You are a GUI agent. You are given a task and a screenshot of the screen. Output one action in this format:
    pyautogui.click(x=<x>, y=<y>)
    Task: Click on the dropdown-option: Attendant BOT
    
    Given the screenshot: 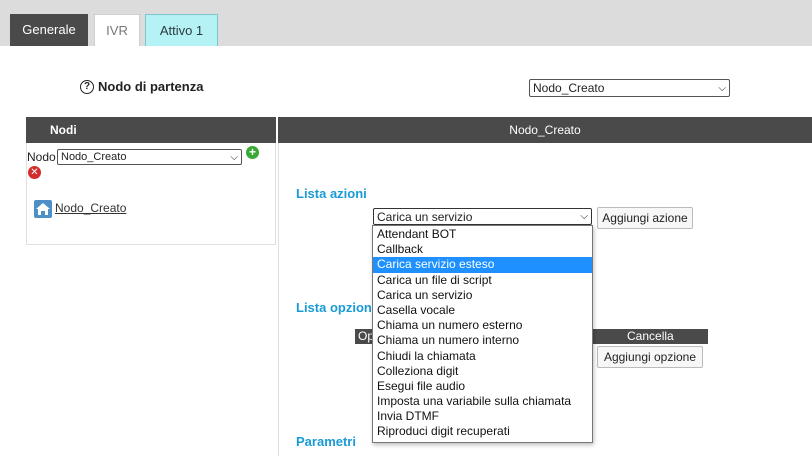 What is the action you would take?
    pyautogui.click(x=482, y=234)
    